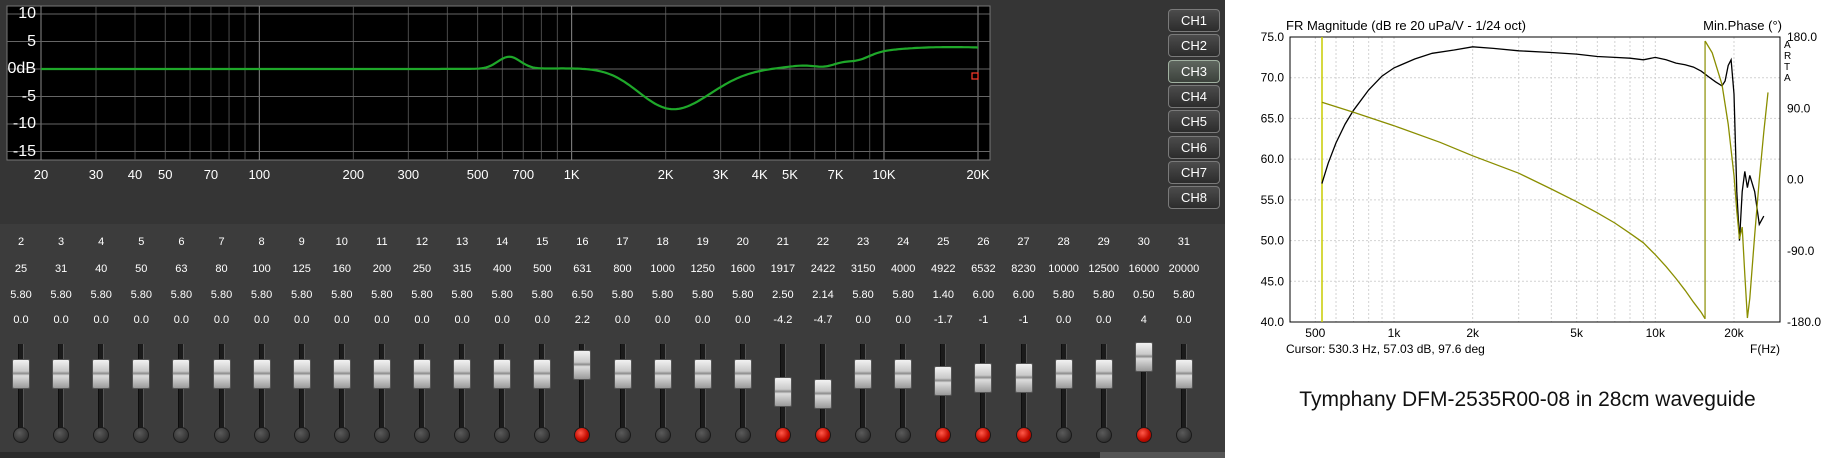  Describe the element at coordinates (1162, 455) in the screenshot. I see `eq-scrollbar-thumb` at that location.